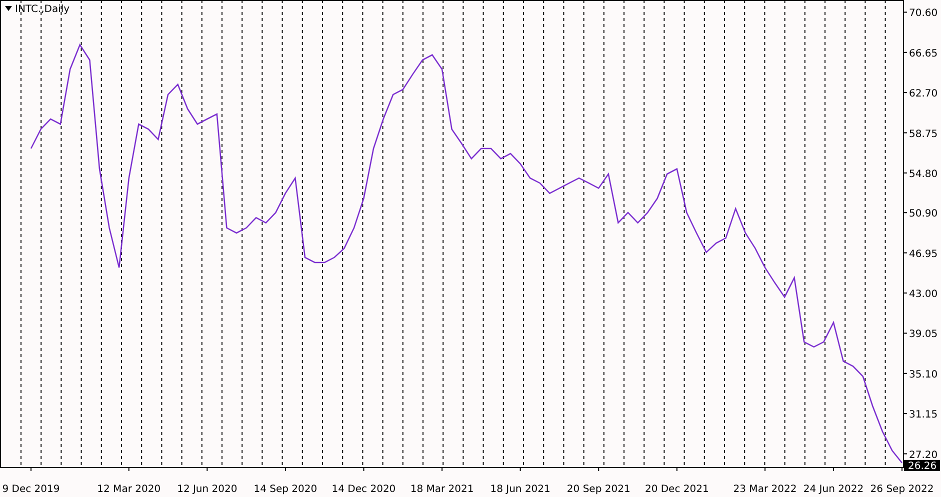  Describe the element at coordinates (207, 489) in the screenshot. I see `date-axis-label: 12 Jun 2020` at that location.